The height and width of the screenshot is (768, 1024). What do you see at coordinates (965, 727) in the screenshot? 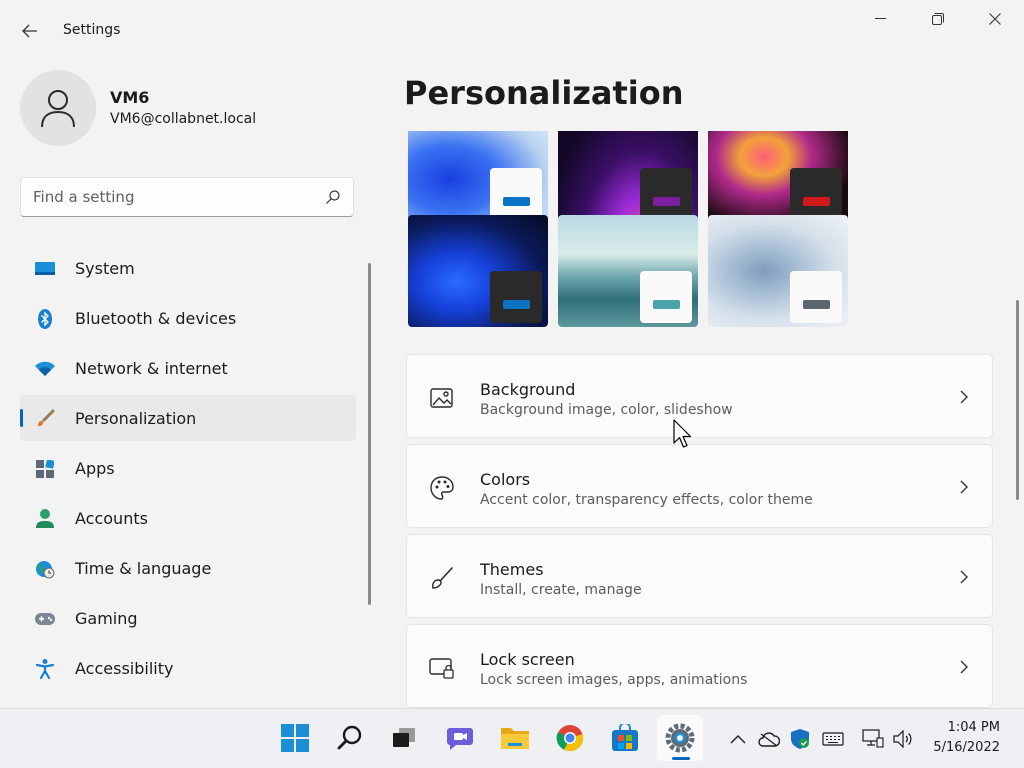
I see `clock-time: 1:04 PM` at bounding box center [965, 727].